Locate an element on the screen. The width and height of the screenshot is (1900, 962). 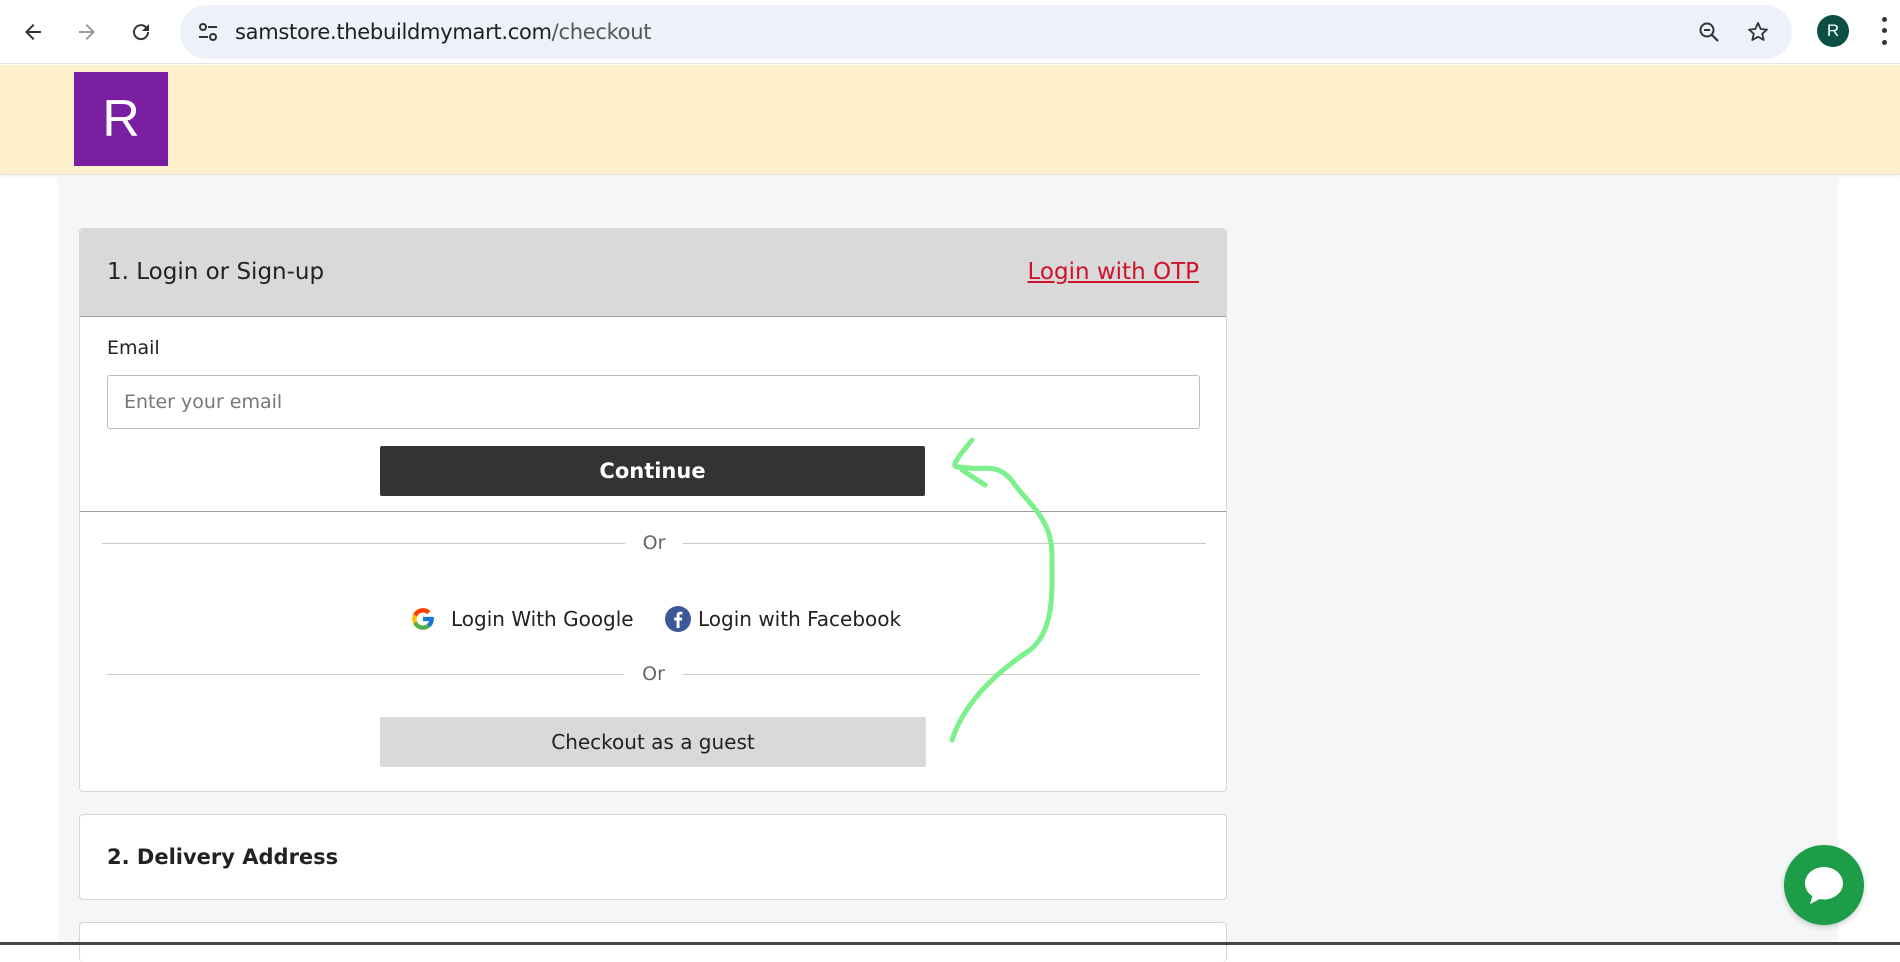
login-with-facebook-button: Login with Facebook is located at coordinates (782, 619).